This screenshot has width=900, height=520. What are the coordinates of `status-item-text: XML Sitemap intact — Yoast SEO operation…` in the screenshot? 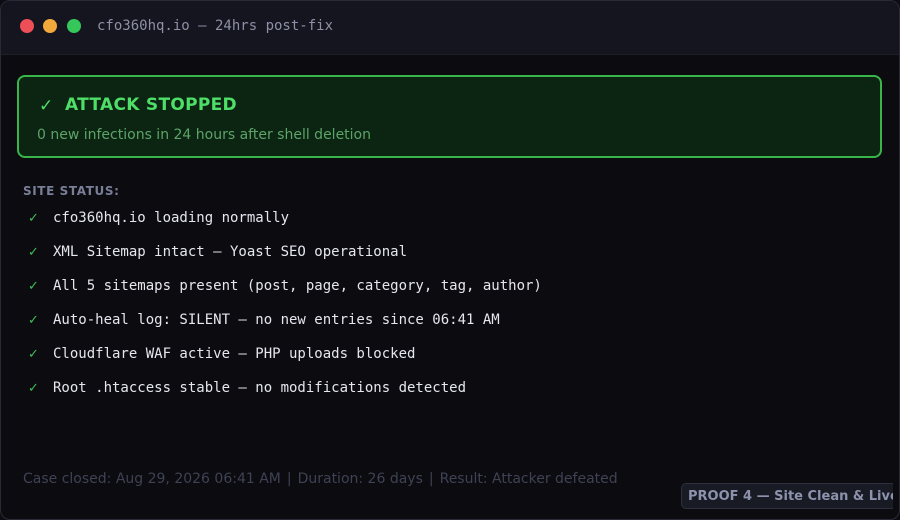 It's located at (230, 252).